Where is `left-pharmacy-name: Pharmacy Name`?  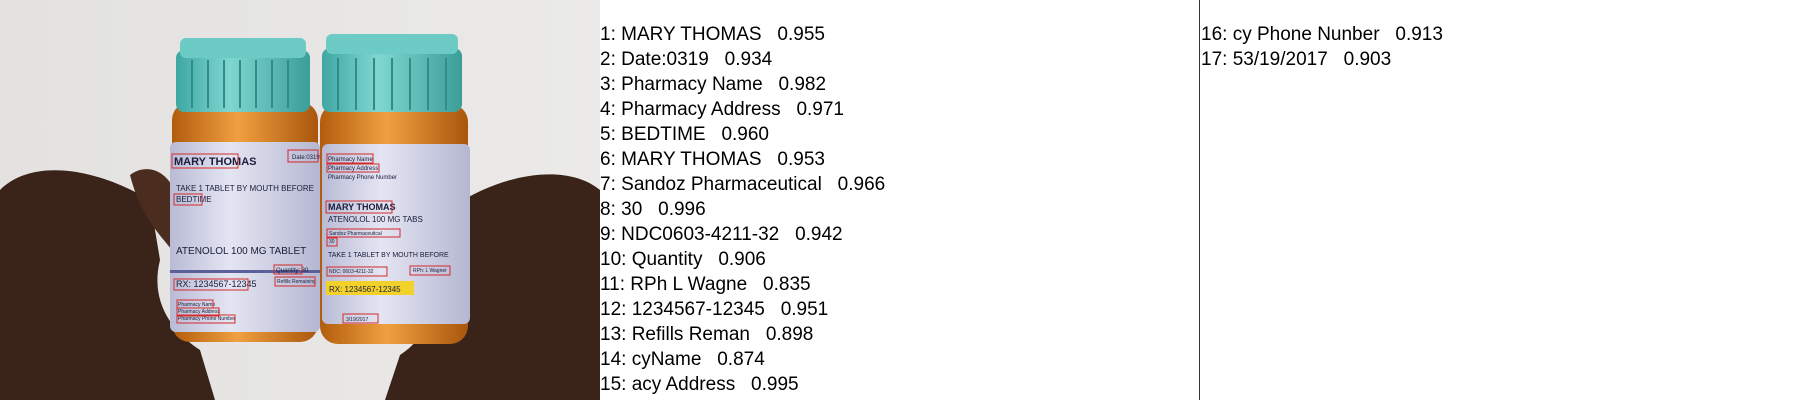 left-pharmacy-name: Pharmacy Name is located at coordinates (196, 305).